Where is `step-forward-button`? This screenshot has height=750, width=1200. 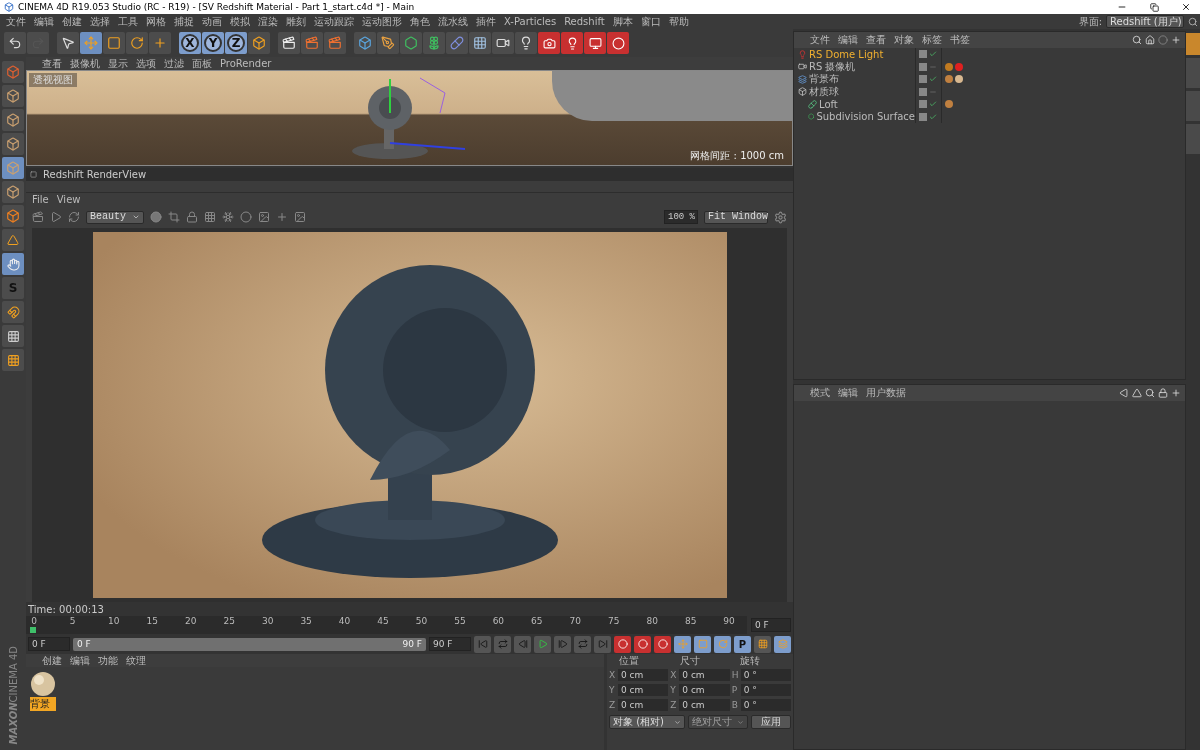 step-forward-button is located at coordinates (562, 644).